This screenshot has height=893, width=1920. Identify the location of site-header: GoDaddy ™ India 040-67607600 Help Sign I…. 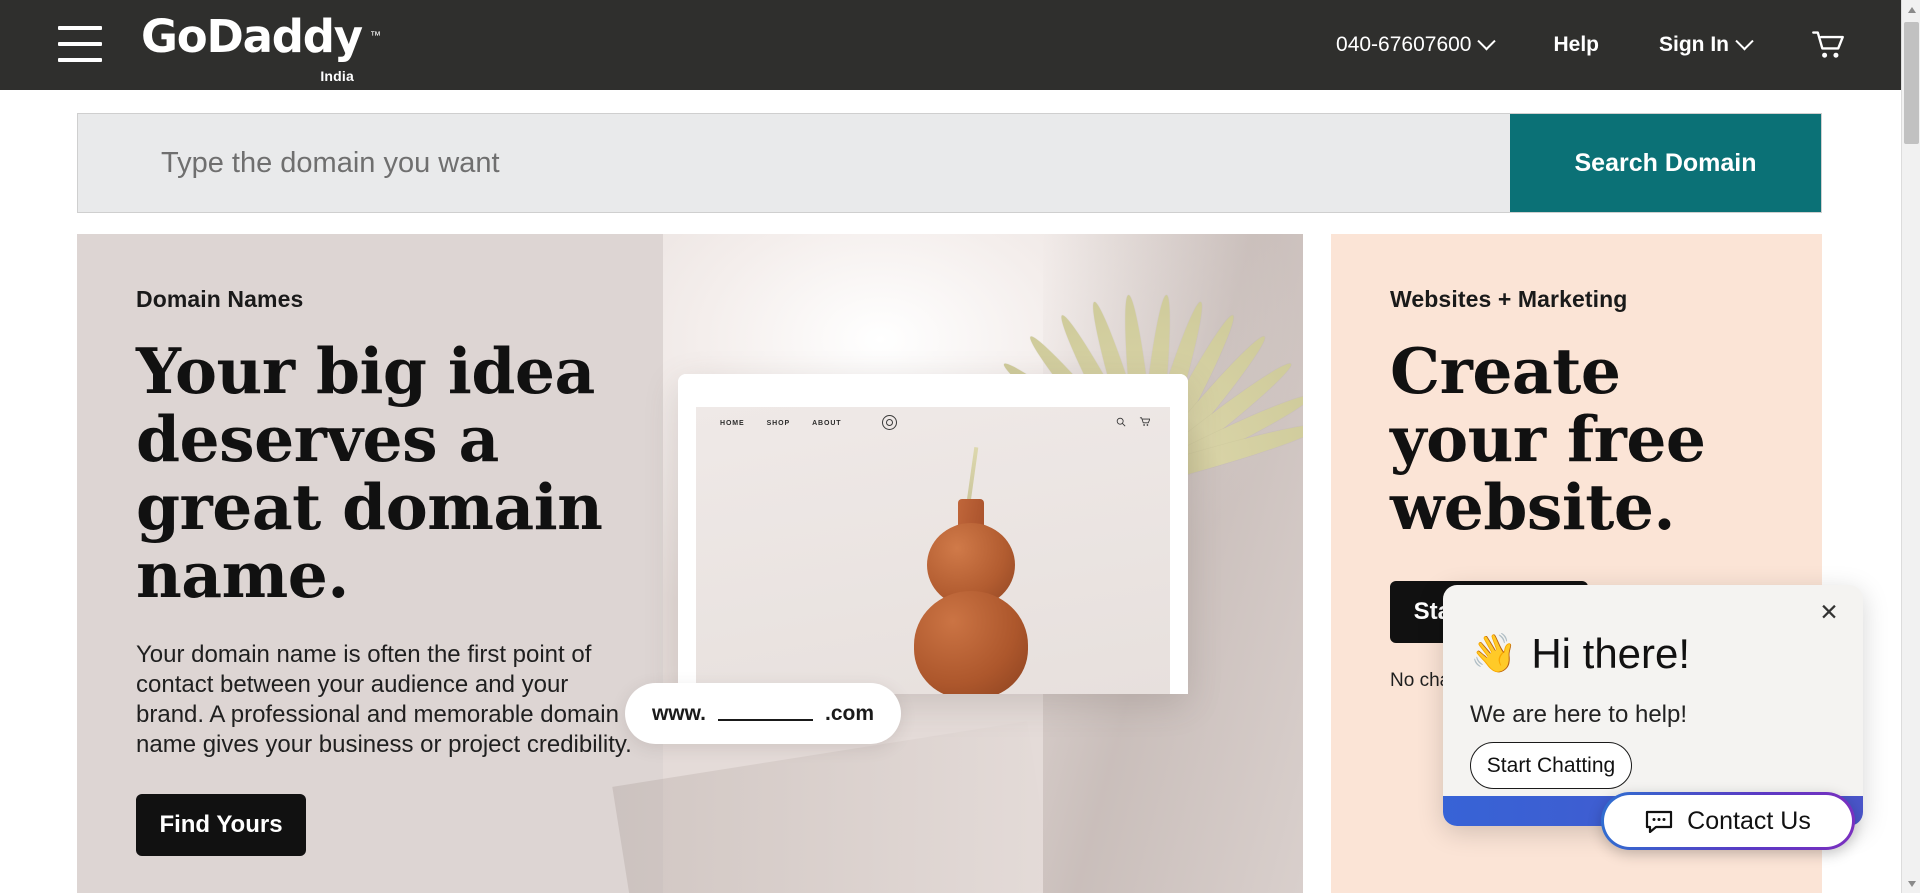
(950, 45).